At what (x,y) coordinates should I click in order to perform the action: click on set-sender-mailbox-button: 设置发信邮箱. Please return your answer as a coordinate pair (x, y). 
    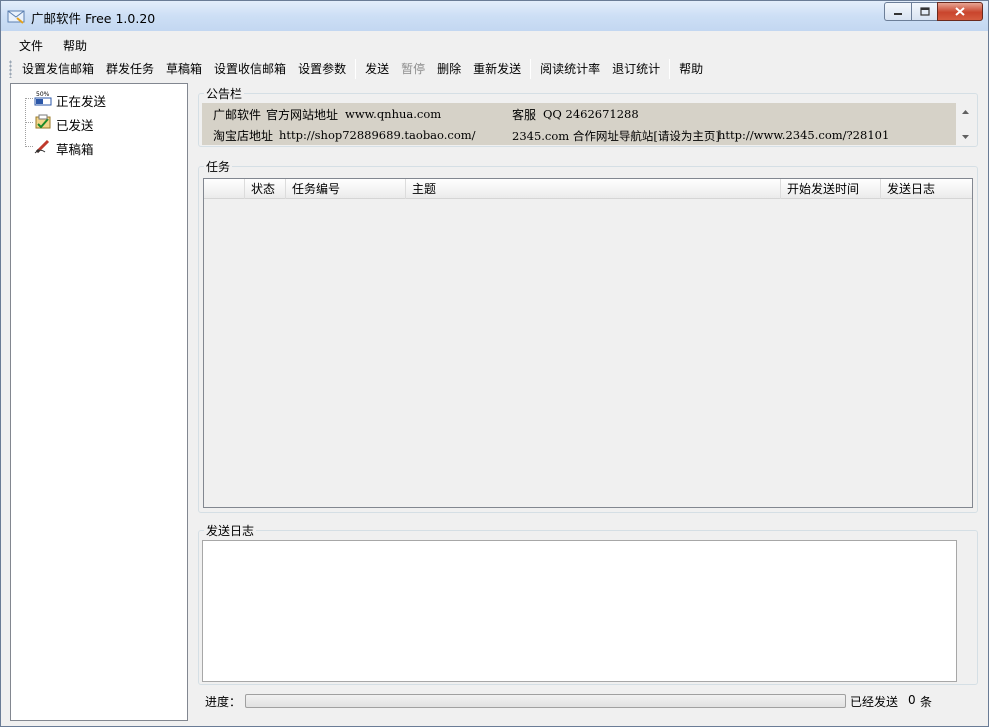
    Looking at the image, I should click on (58, 69).